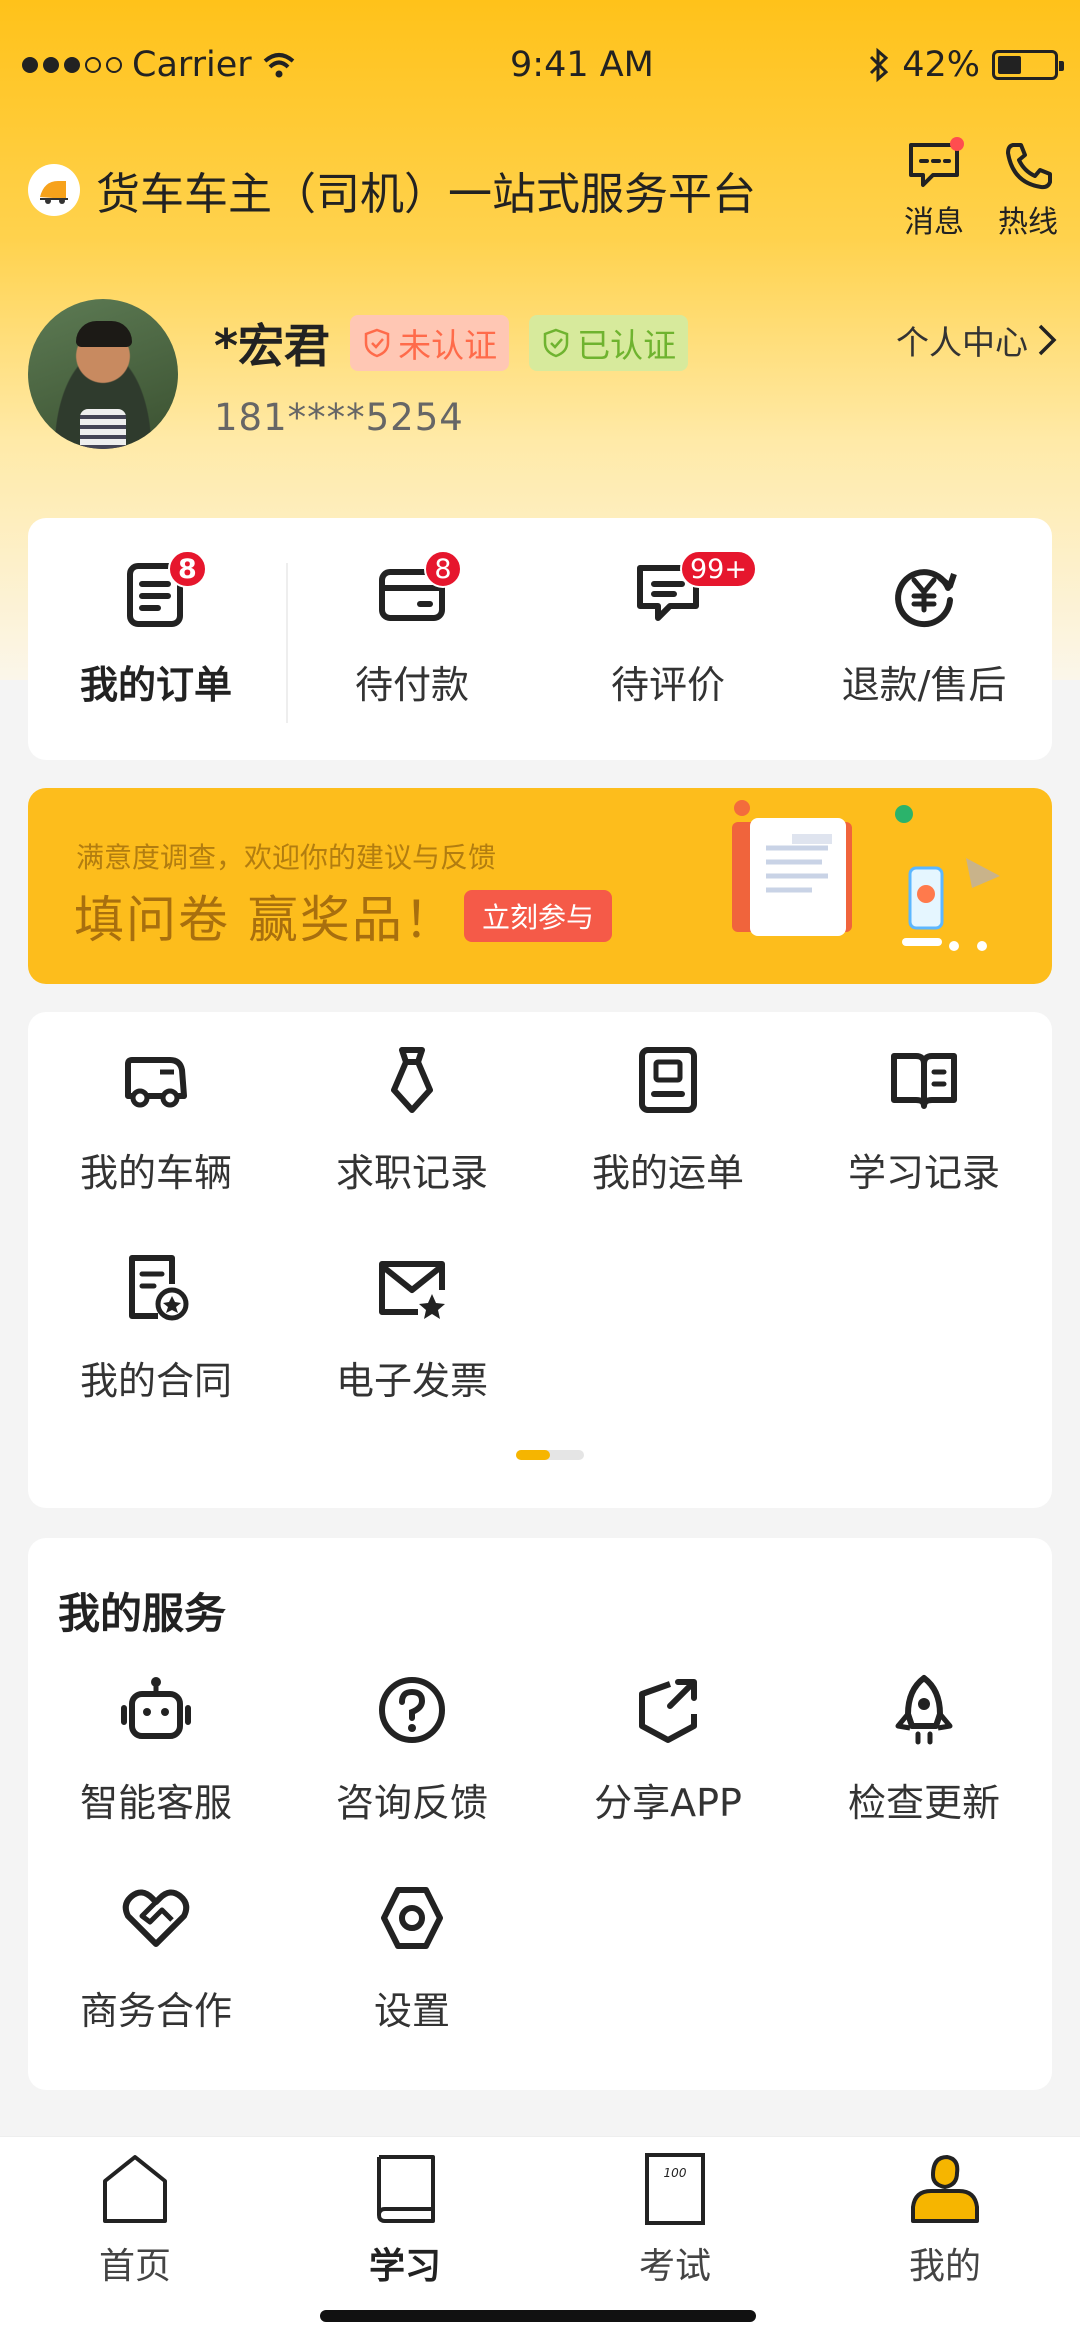  What do you see at coordinates (412, 1290) in the screenshot?
I see `invoice-mail-icon` at bounding box center [412, 1290].